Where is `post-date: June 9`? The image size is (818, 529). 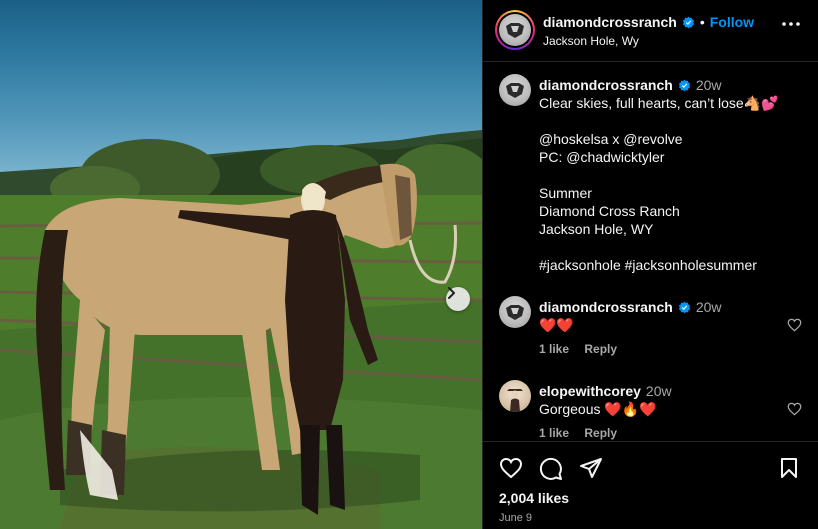
post-date: June 9 is located at coordinates (516, 518).